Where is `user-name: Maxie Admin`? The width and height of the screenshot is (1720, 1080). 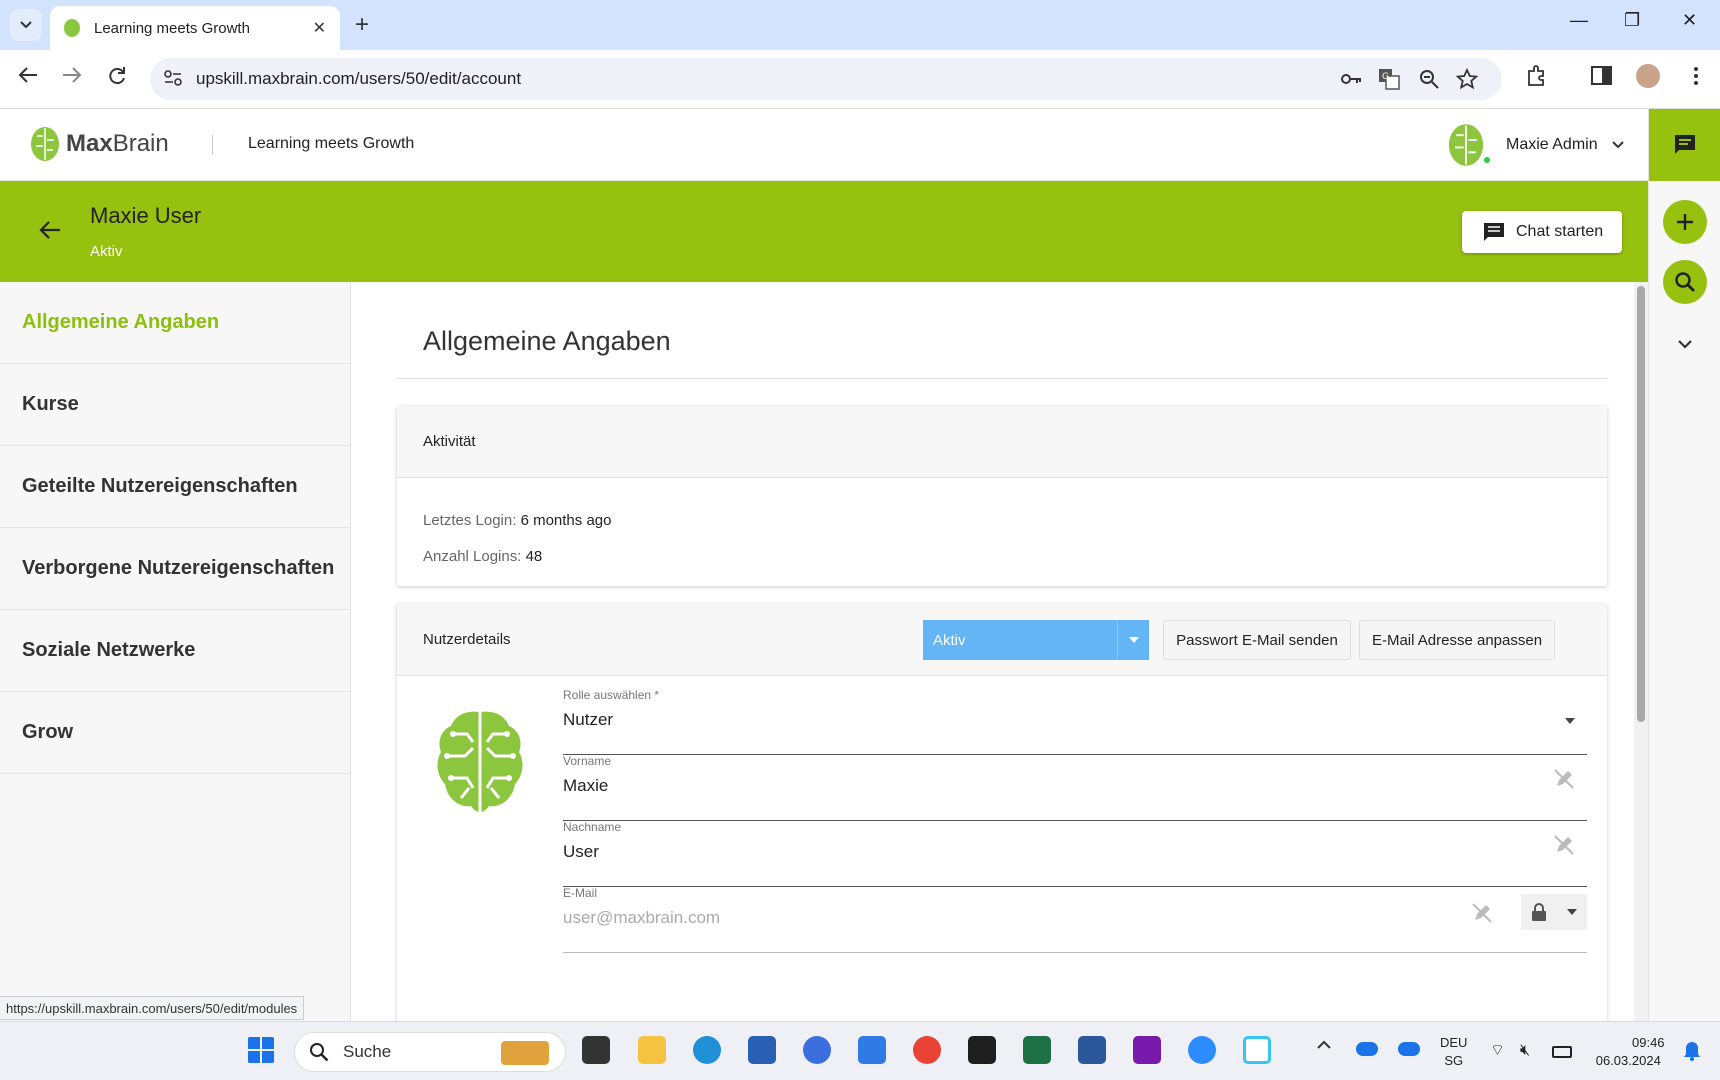 user-name: Maxie Admin is located at coordinates (1552, 144).